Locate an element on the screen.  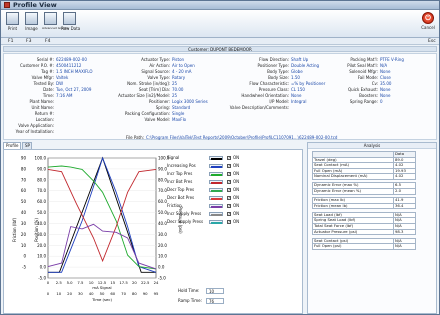
x-ma-tick-label: 22.5 is located at coordinates (145, 282).